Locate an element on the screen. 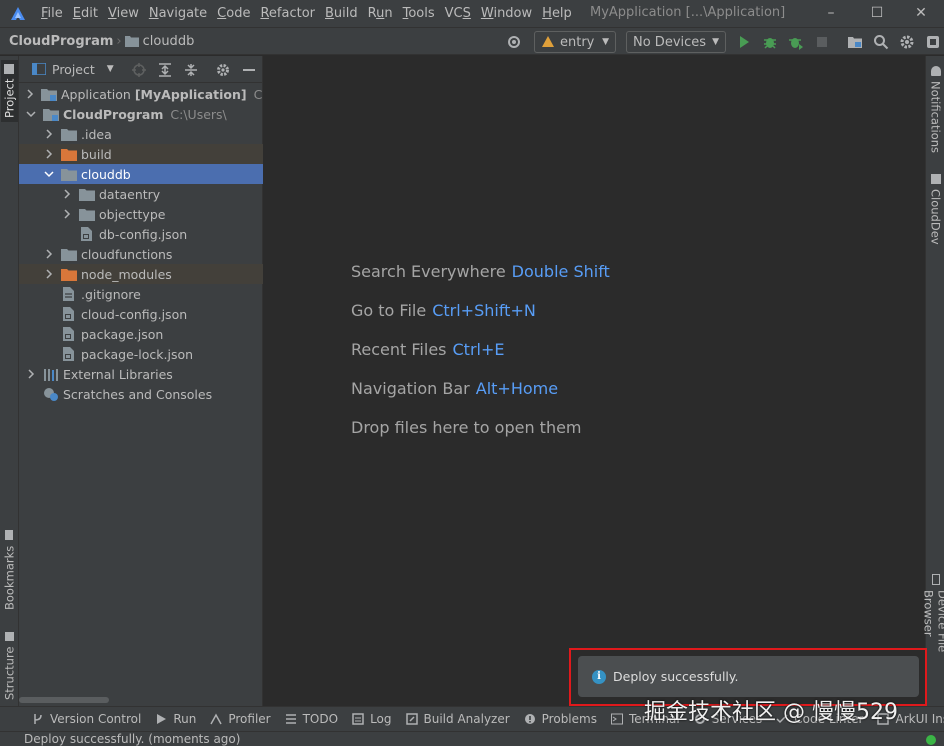  tab-bookmarks: Bookmarks is located at coordinates (9, 570).